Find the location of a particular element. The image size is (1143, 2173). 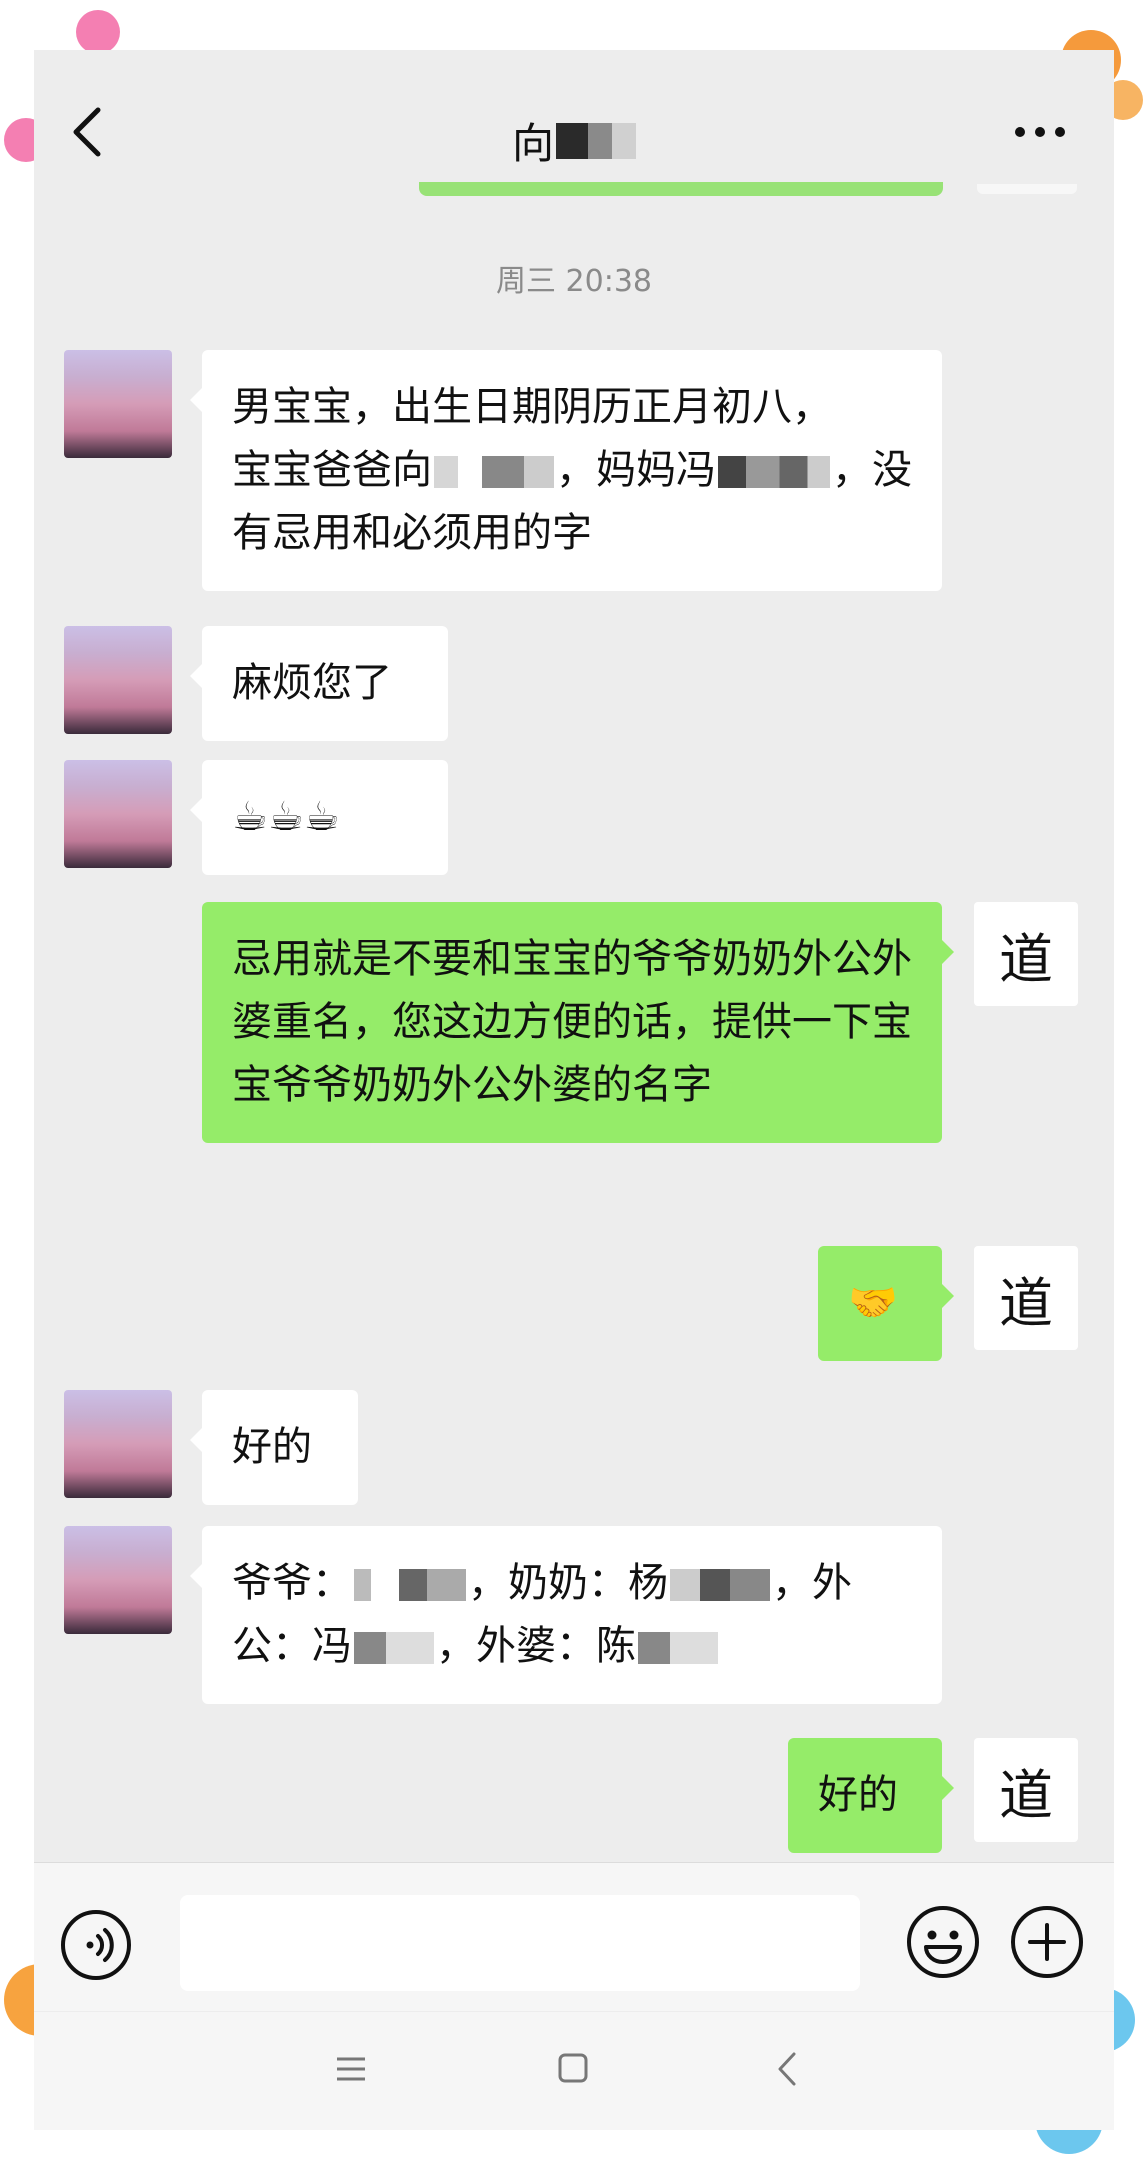

back-icon is located at coordinates (787, 2069).